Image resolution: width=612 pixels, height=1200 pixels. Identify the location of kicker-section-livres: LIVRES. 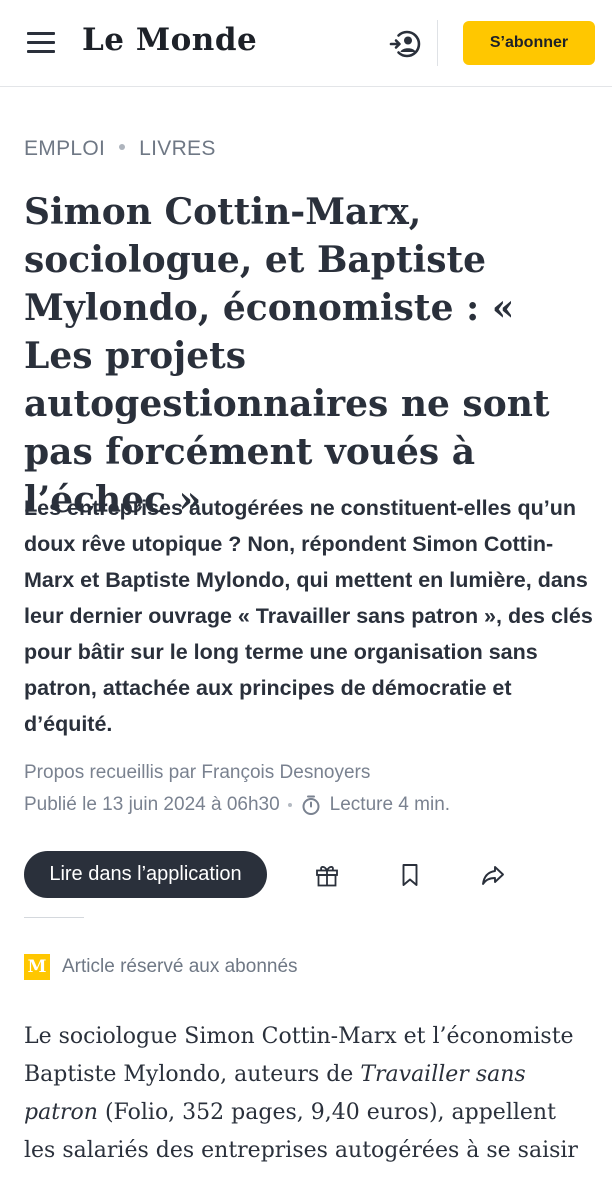
(177, 148).